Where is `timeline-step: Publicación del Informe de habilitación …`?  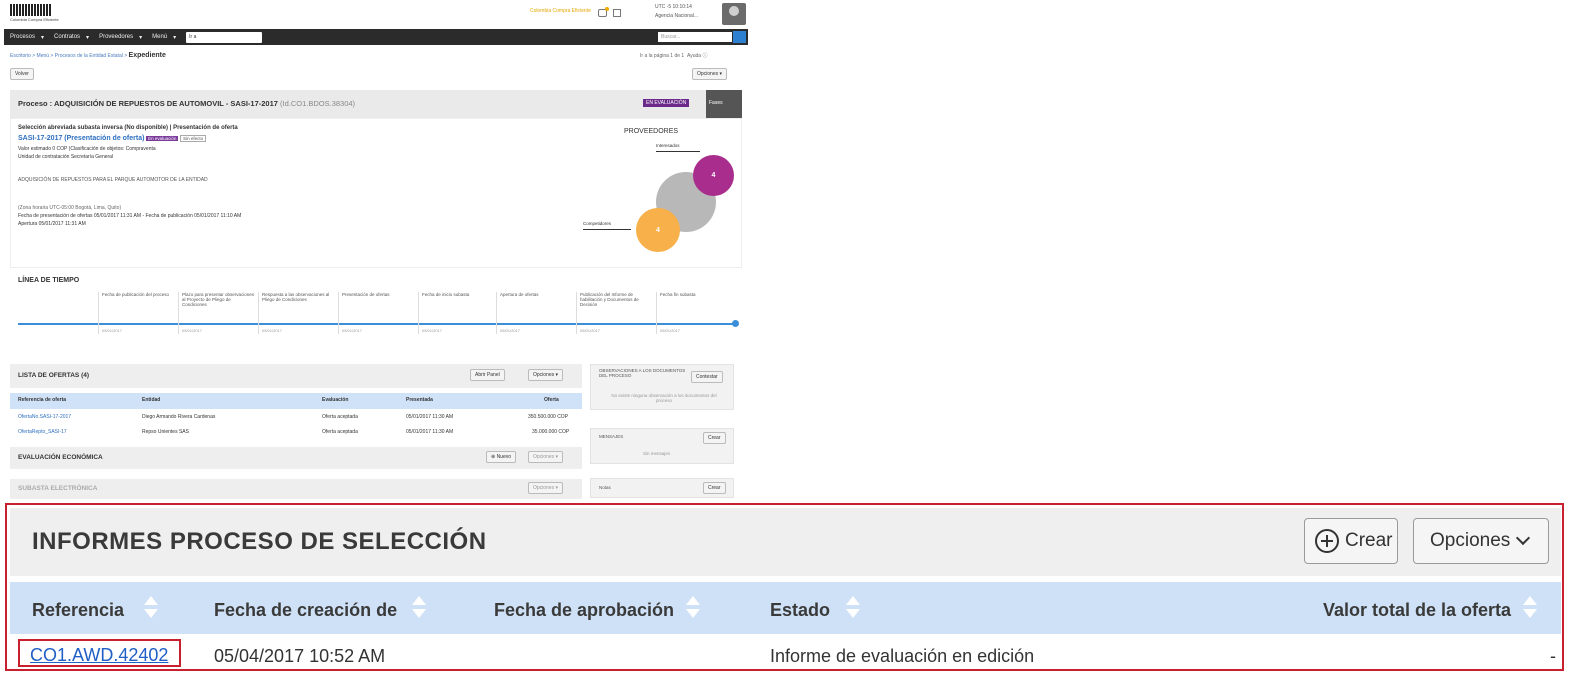 timeline-step: Publicación del Informe de habilitación … is located at coordinates (615, 313).